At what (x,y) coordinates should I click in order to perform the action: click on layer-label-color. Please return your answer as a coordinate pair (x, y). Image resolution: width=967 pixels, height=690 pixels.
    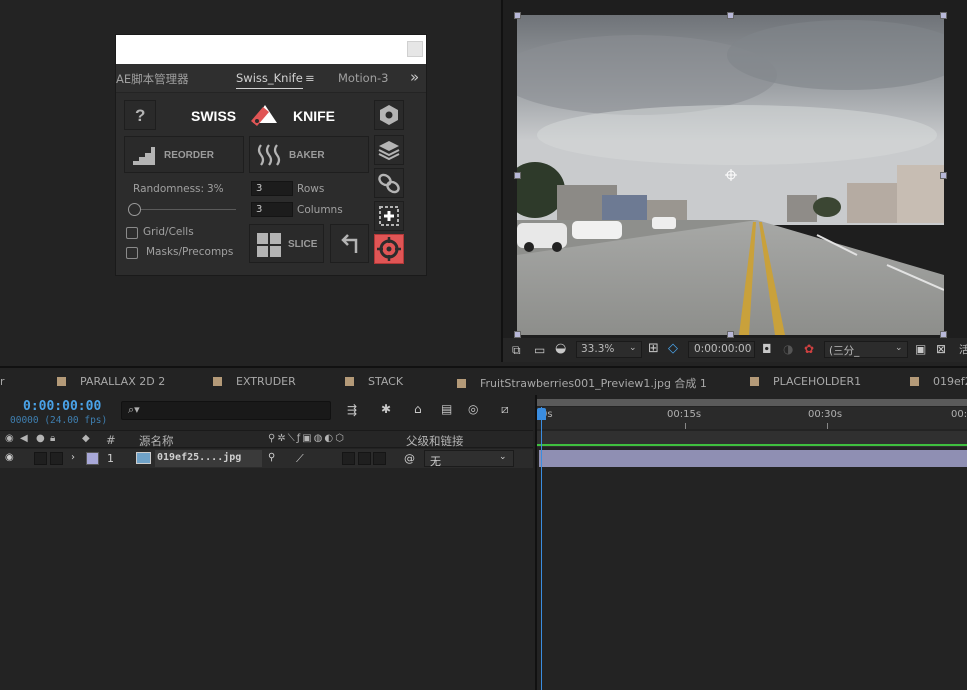
    Looking at the image, I should click on (92, 458).